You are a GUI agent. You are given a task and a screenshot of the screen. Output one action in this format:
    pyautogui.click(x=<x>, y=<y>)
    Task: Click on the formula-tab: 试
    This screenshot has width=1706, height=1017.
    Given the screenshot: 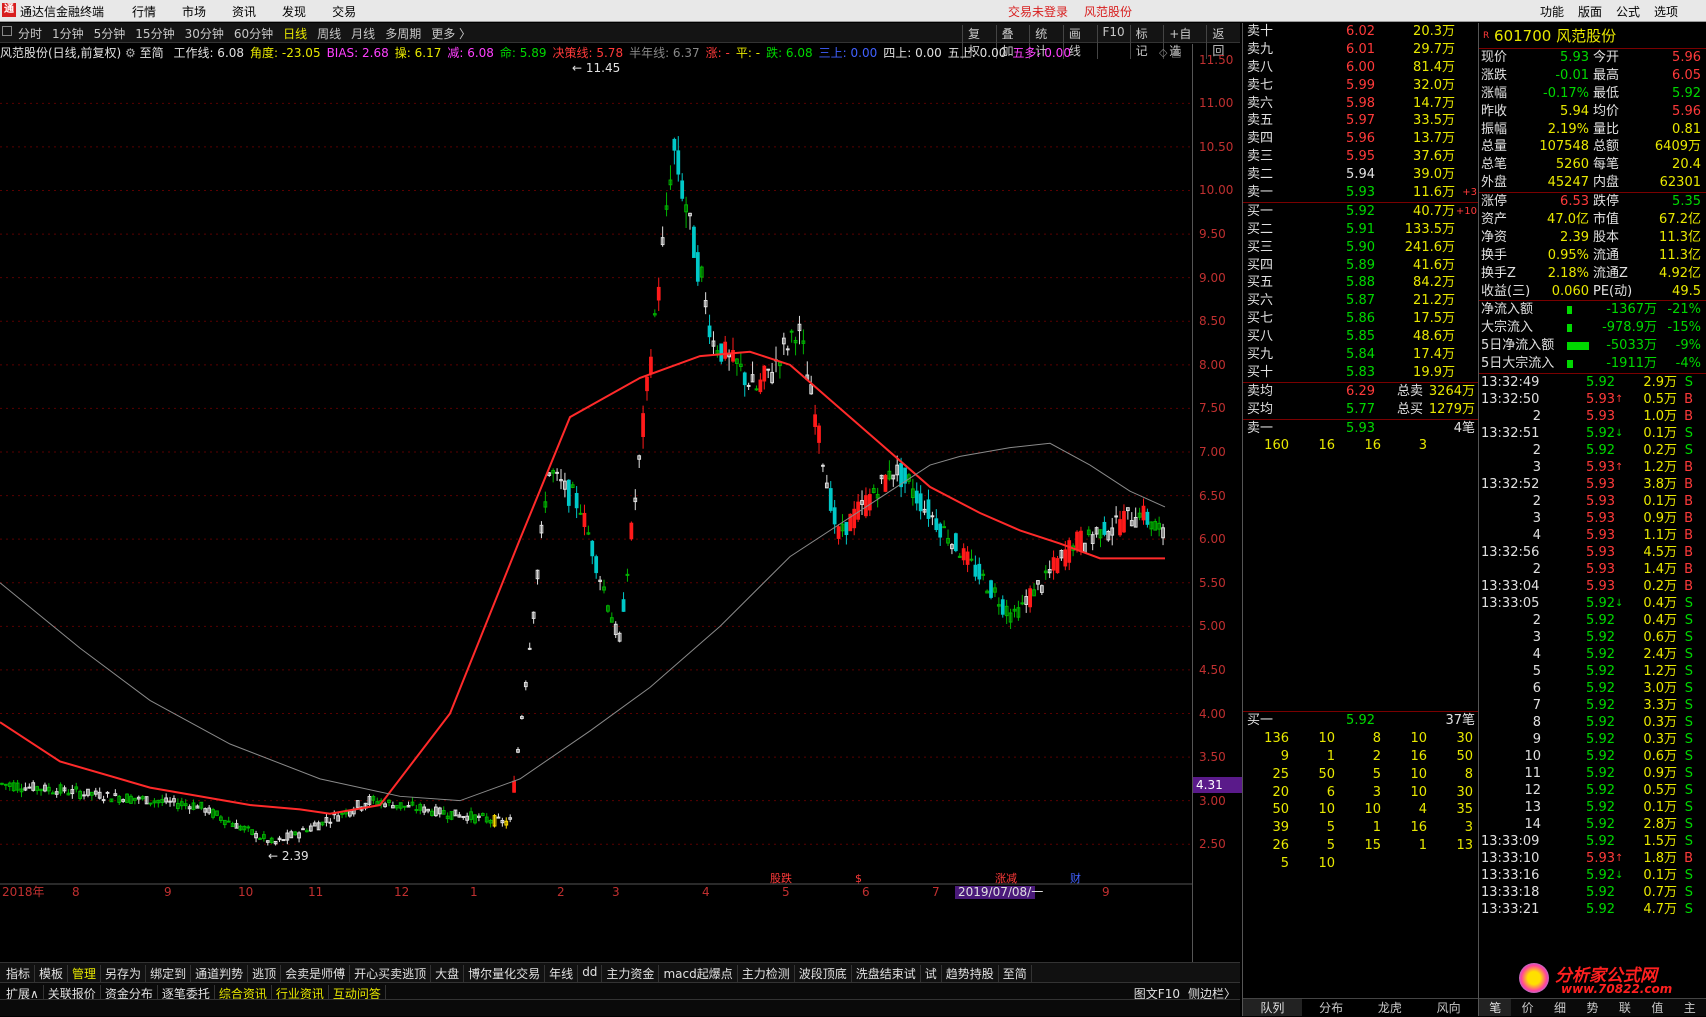 What is the action you would take?
    pyautogui.click(x=931, y=973)
    